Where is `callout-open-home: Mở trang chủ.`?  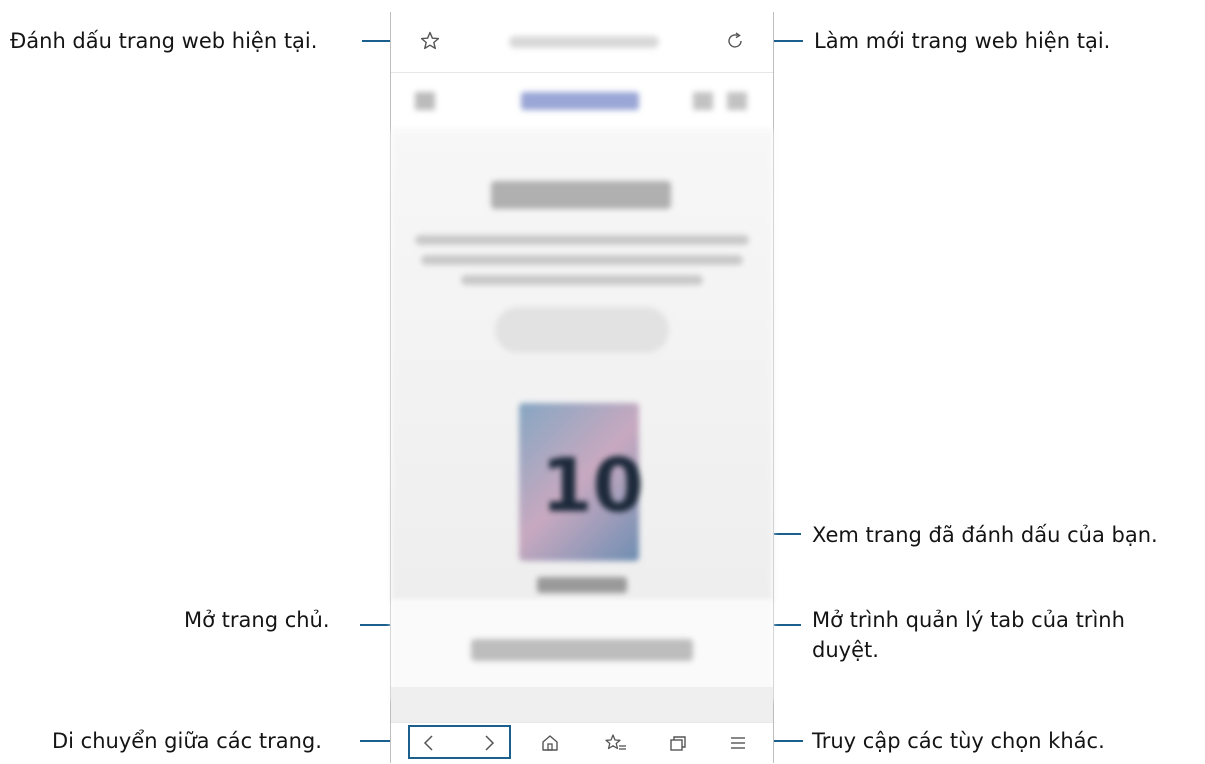
callout-open-home: Mở trang chủ. is located at coordinates (257, 620).